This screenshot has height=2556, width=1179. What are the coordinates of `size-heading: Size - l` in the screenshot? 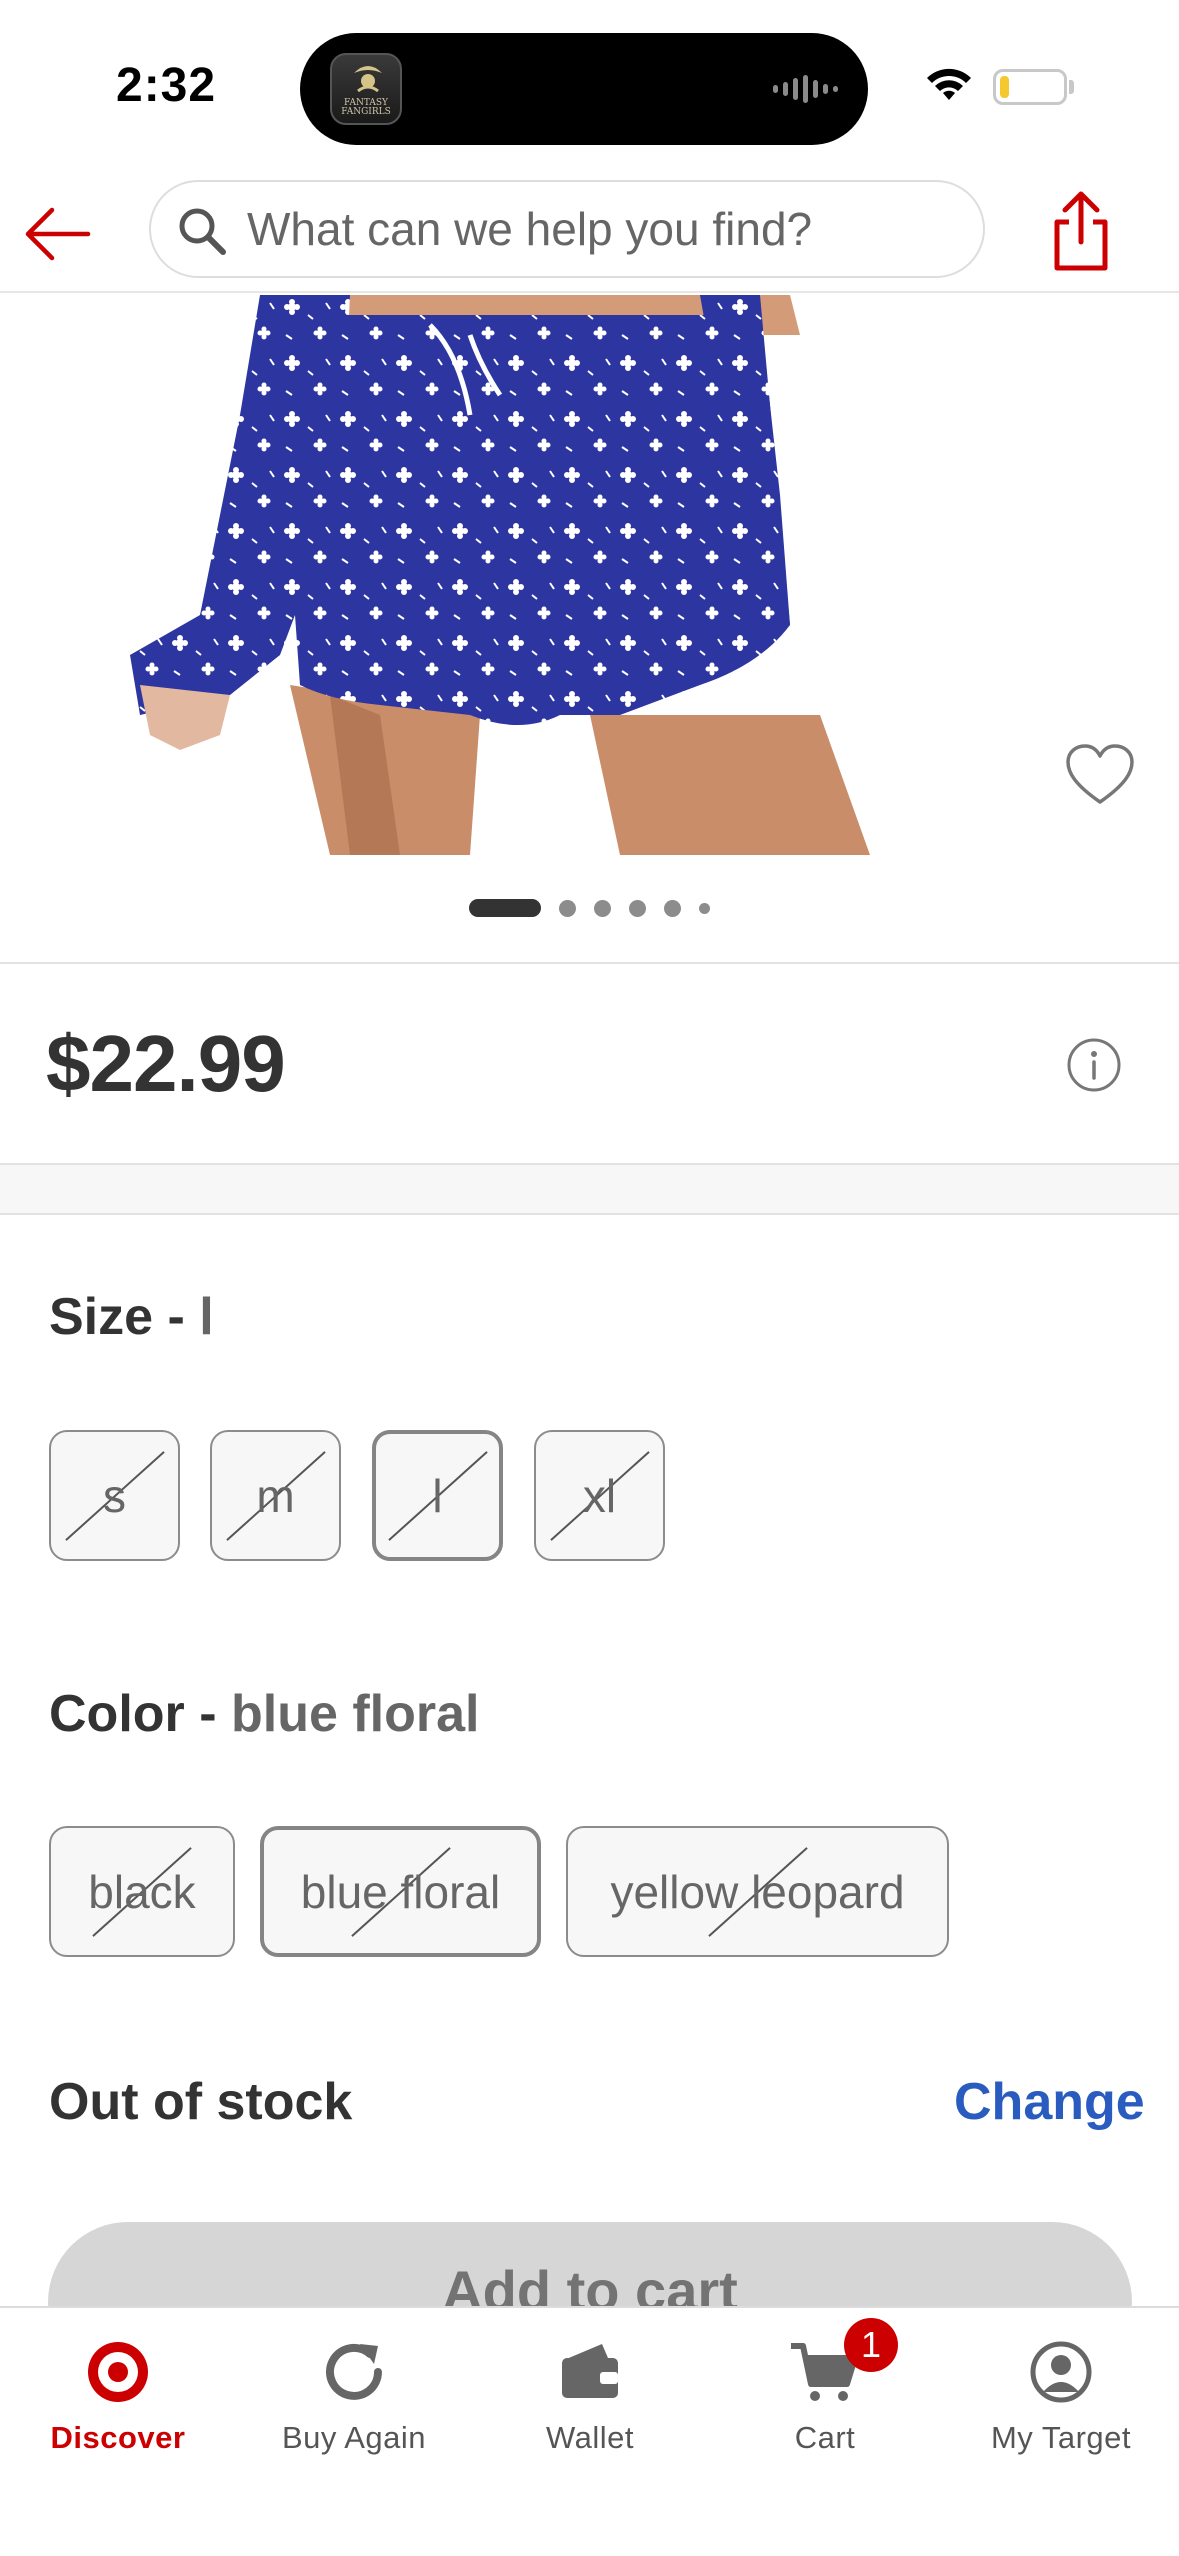 It's located at (131, 1317).